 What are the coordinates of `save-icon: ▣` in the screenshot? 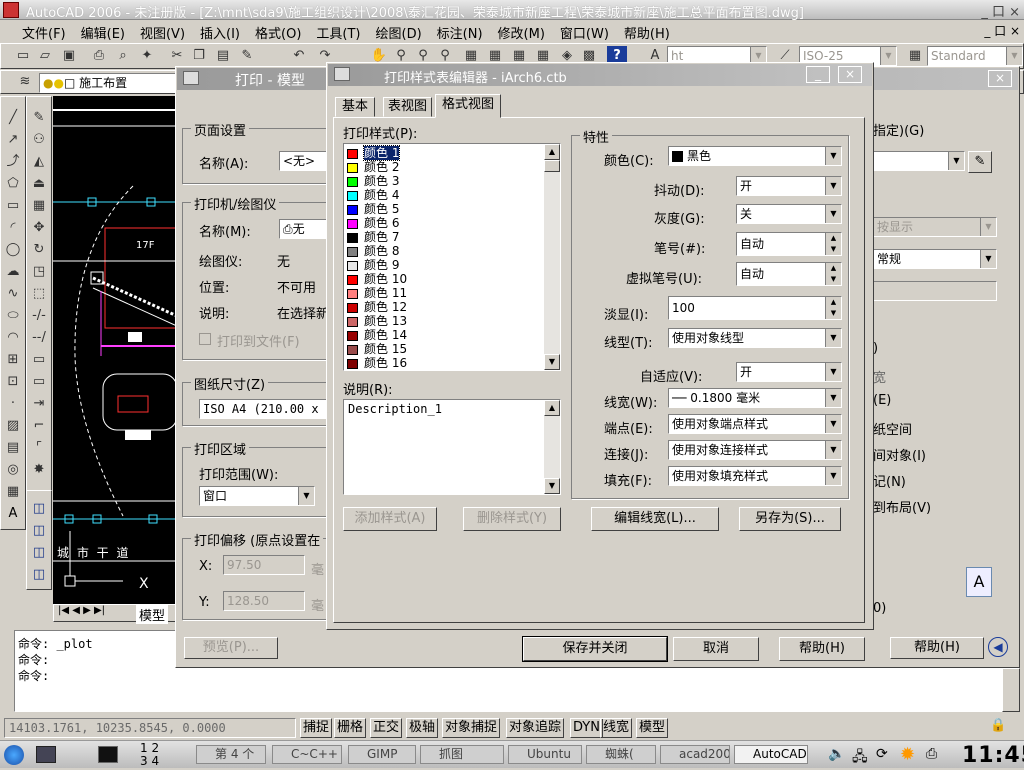 It's located at (69, 56).